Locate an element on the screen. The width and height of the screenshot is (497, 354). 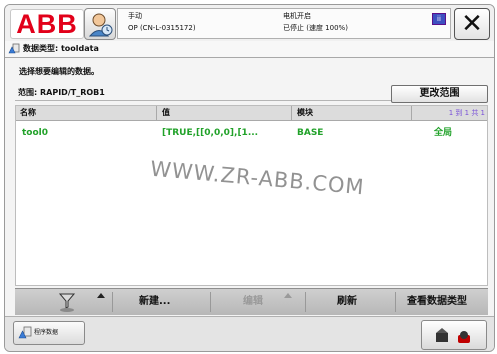
close-button: ✕ is located at coordinates (472, 24).